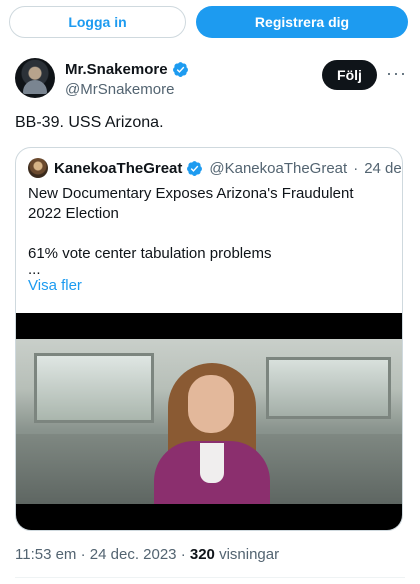 The width and height of the screenshot is (420, 584). Describe the element at coordinates (97, 22) in the screenshot. I see `login-button: Logga in` at that location.